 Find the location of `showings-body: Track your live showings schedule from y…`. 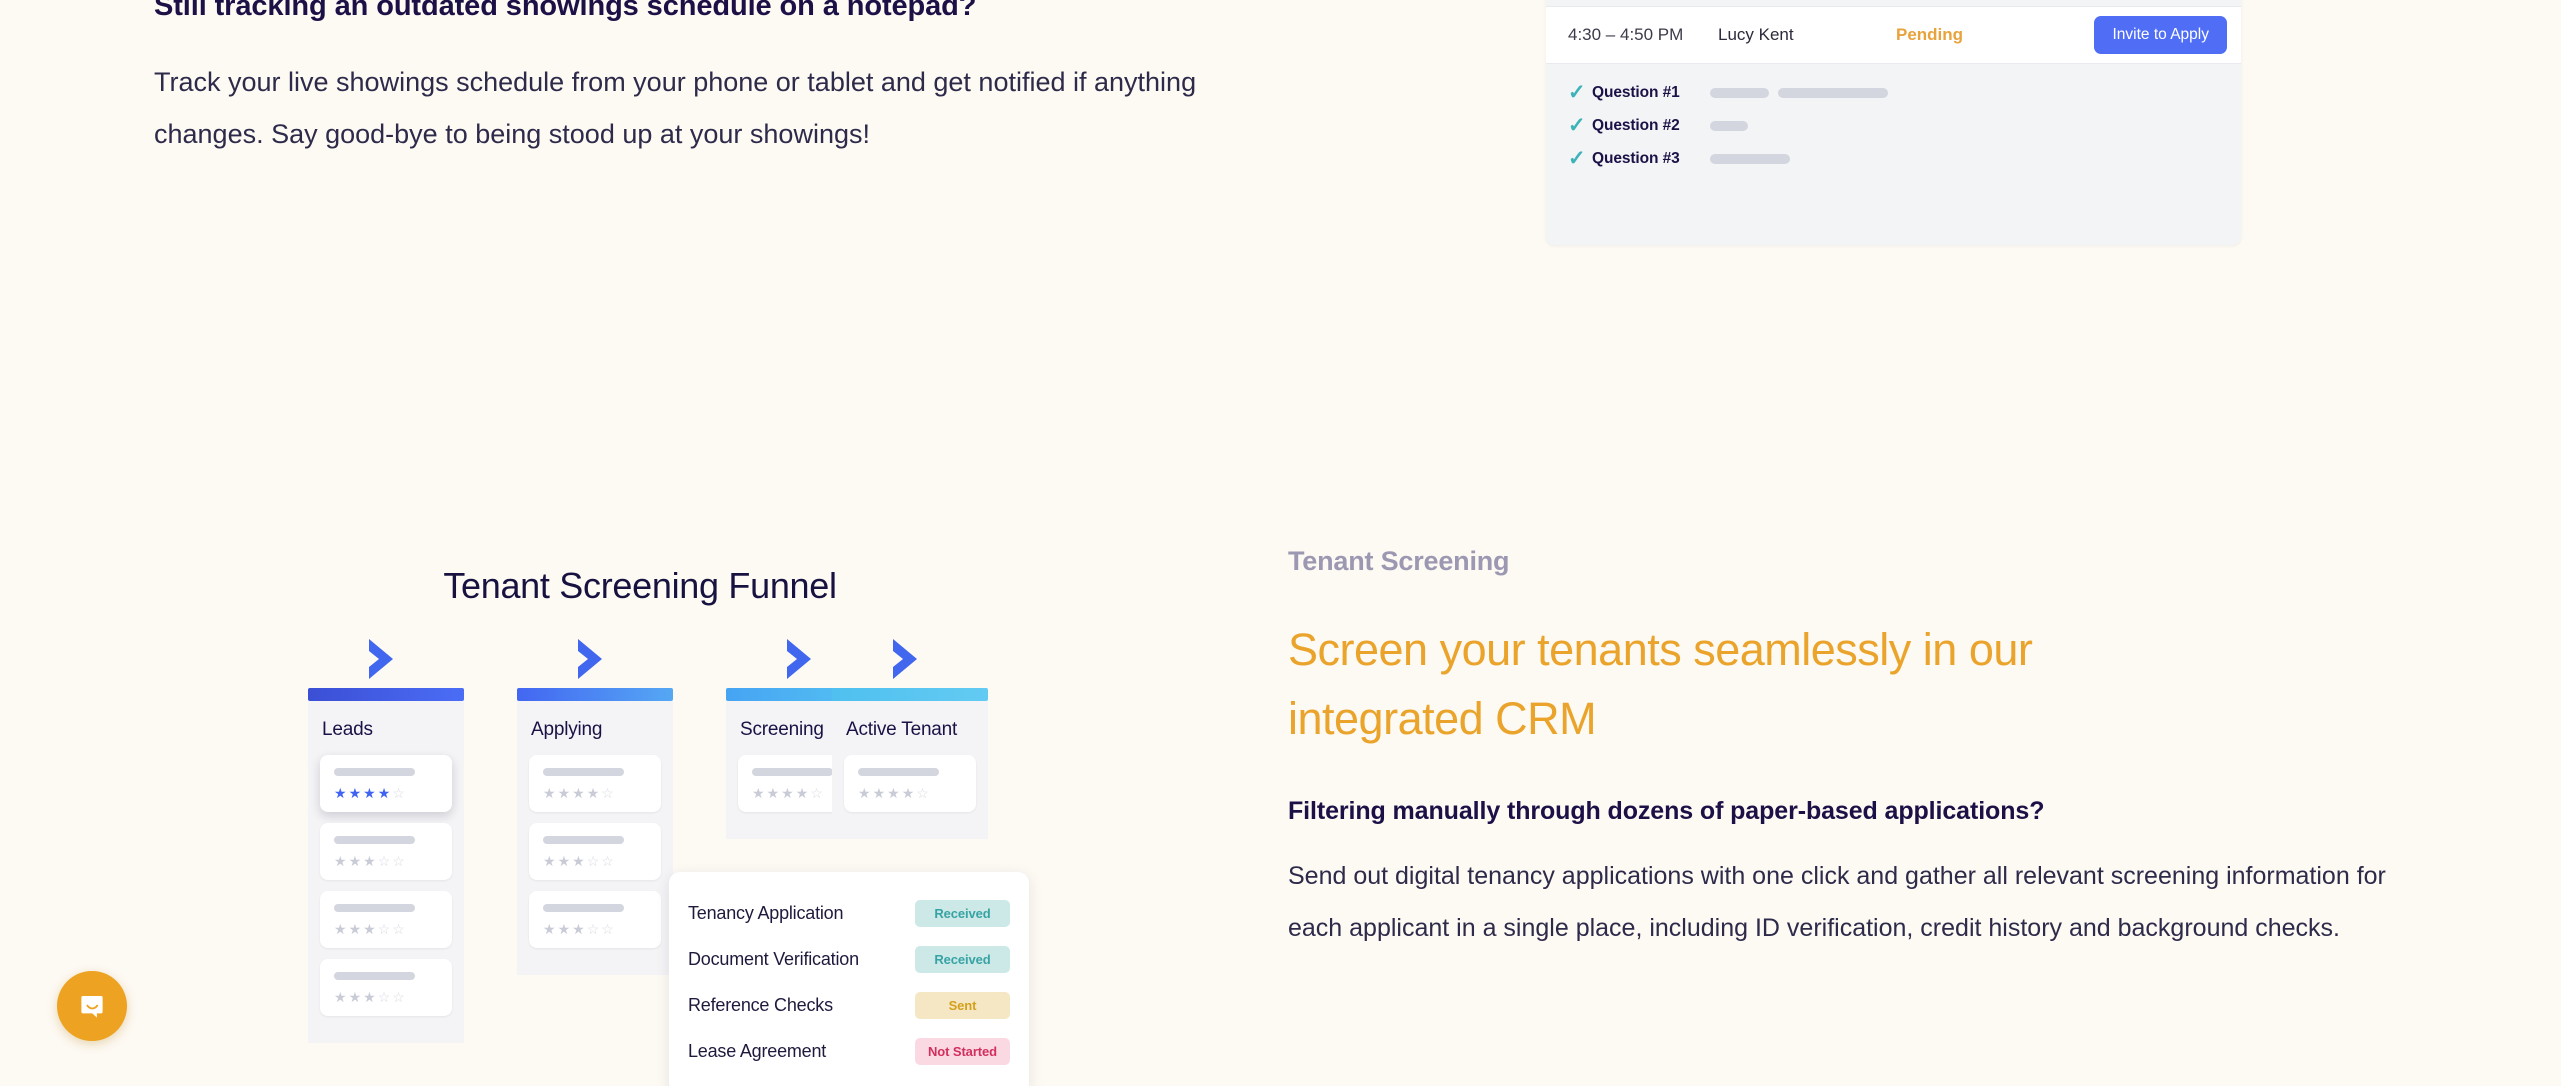

showings-body: Track your live showings schedule from y… is located at coordinates (675, 108).